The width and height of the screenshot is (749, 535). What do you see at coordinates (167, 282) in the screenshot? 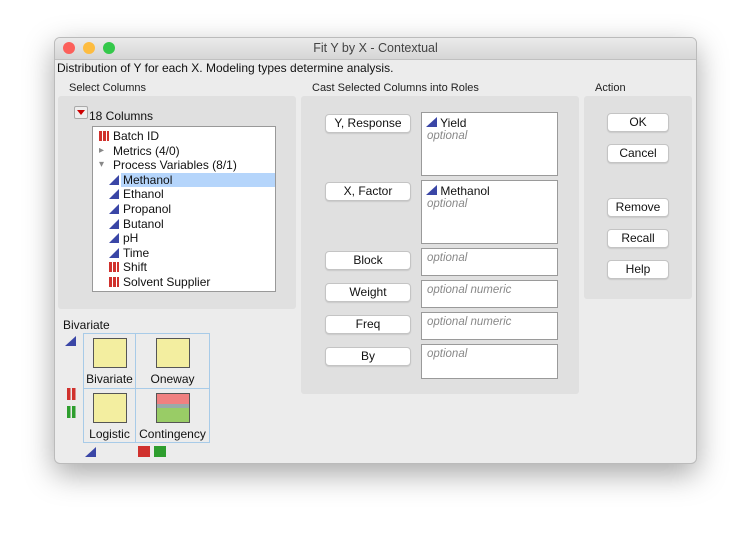
I see `column-label: Solvent Supplier` at bounding box center [167, 282].